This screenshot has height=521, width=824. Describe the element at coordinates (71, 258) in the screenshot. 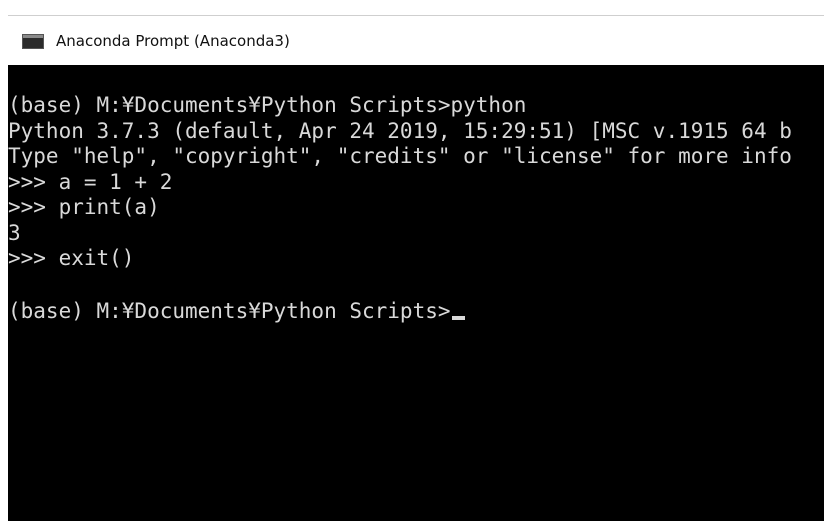

I see `console-line: >>> exit()` at that location.